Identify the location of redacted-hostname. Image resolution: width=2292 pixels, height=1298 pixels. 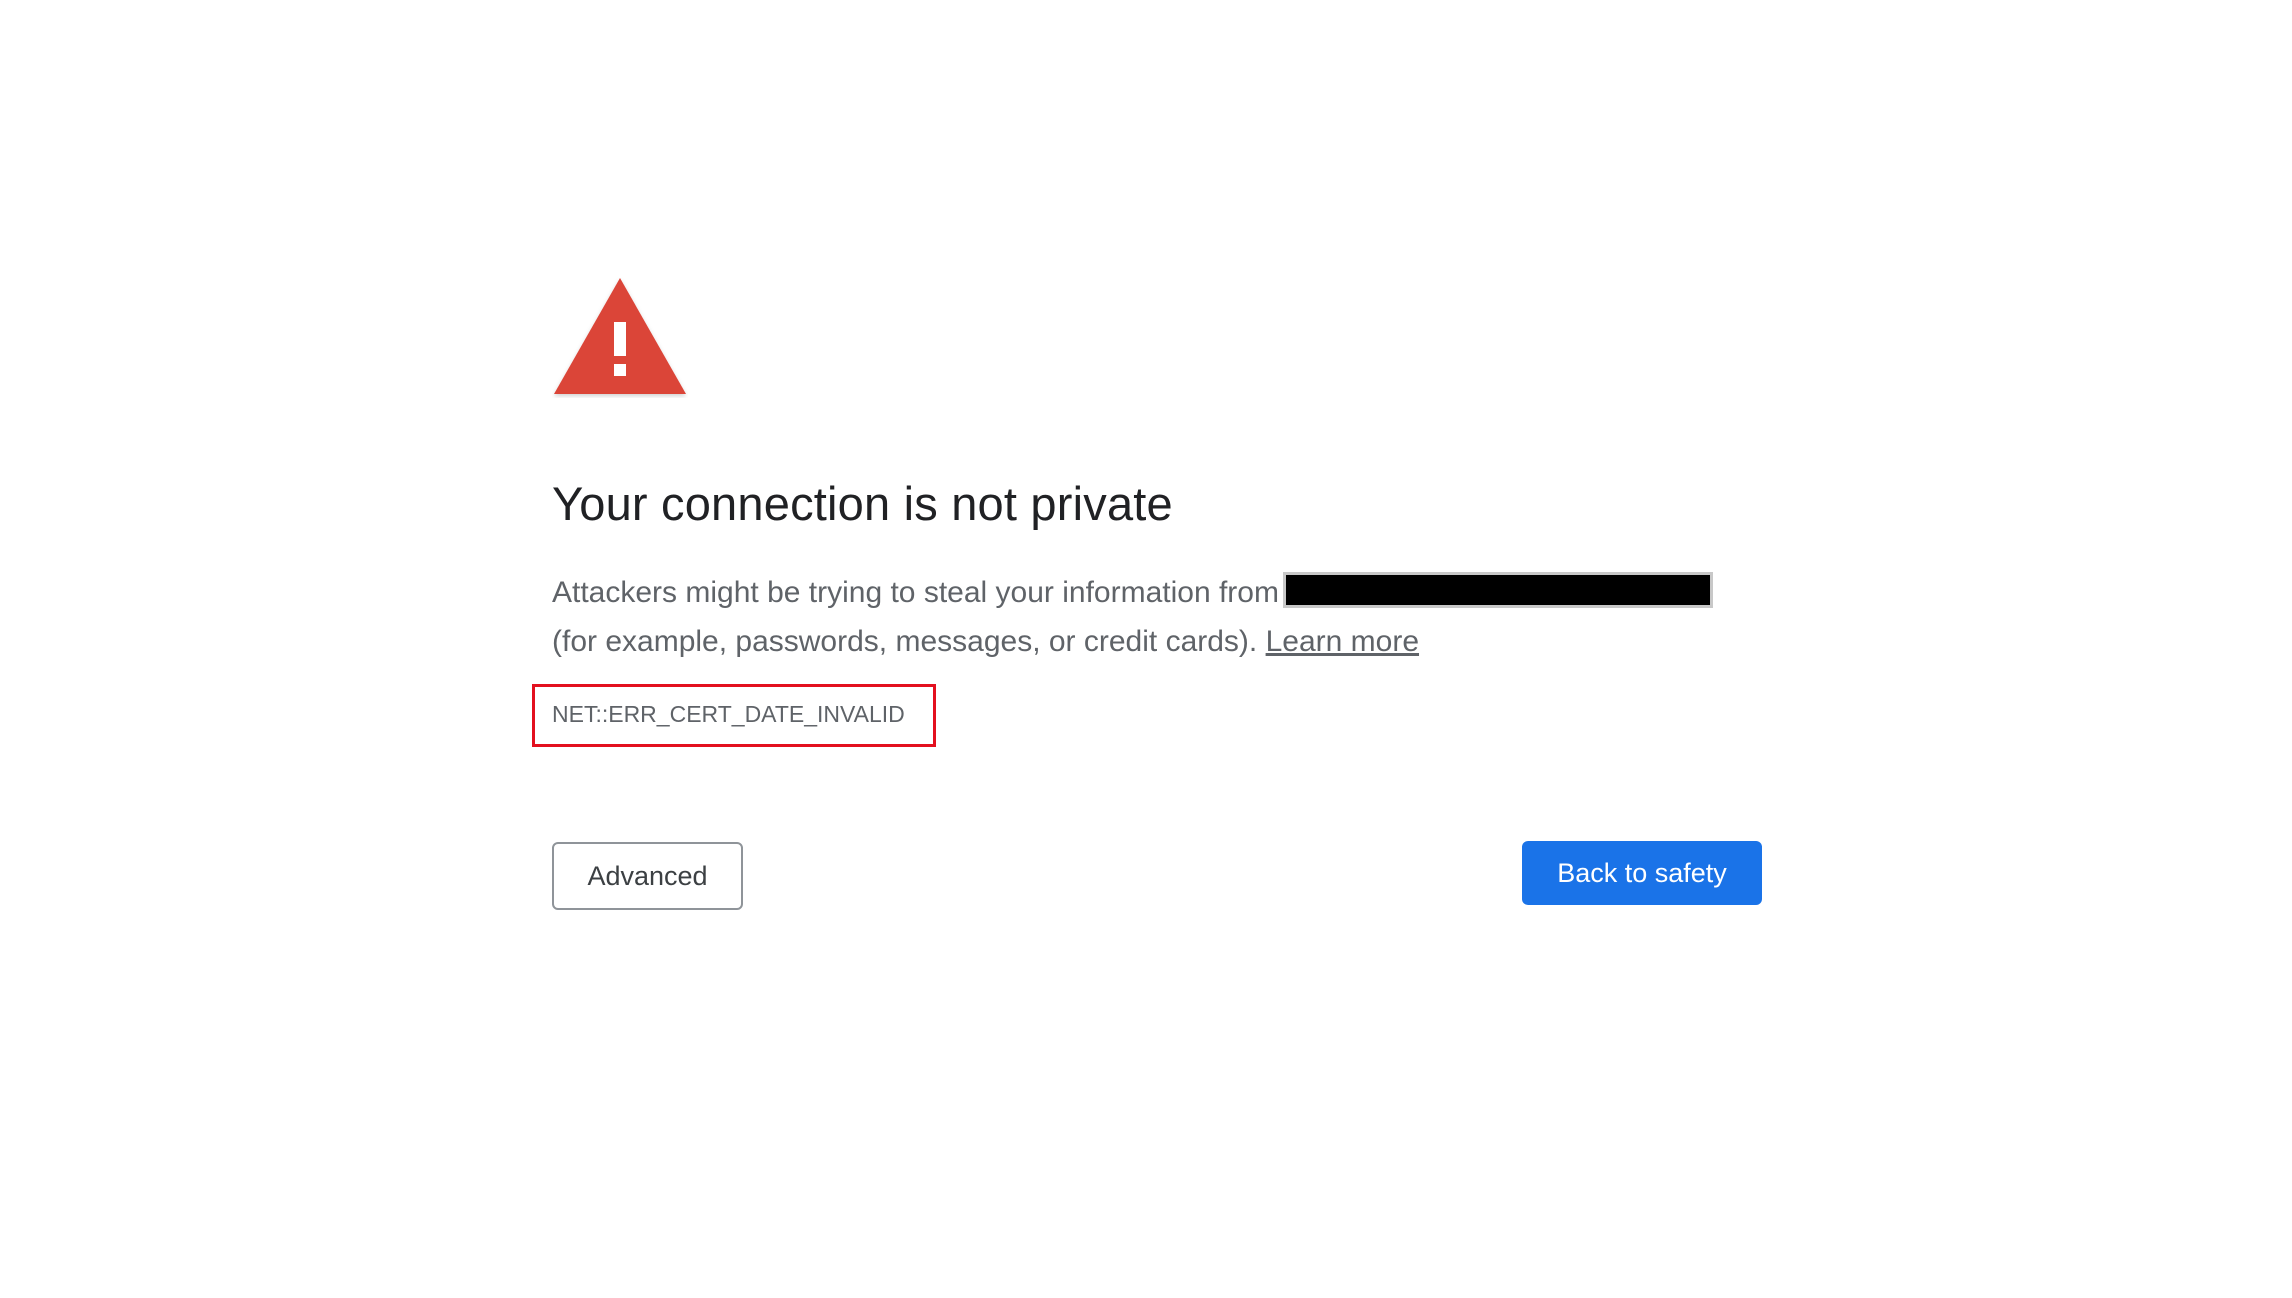
(1497, 590).